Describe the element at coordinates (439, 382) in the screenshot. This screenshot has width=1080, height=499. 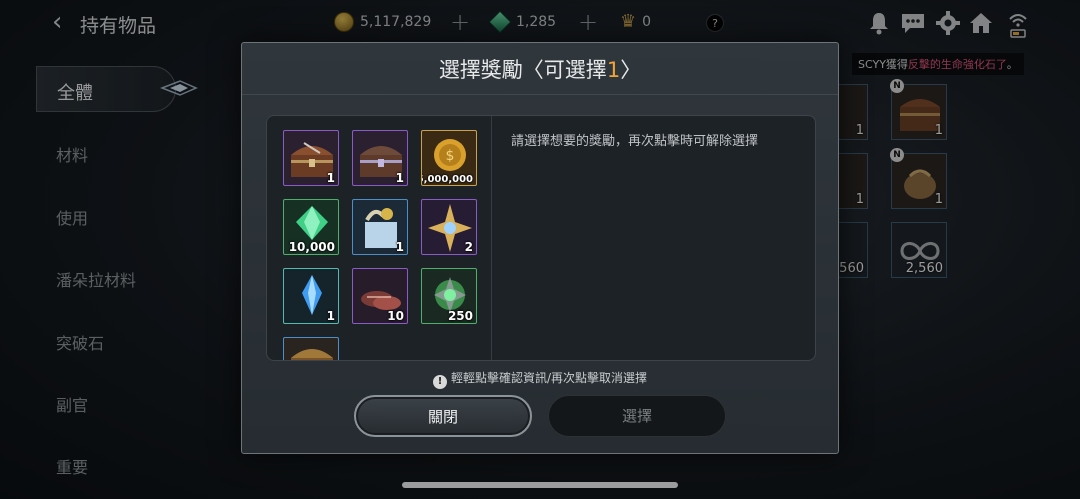
I see `info-icon: !` at that location.